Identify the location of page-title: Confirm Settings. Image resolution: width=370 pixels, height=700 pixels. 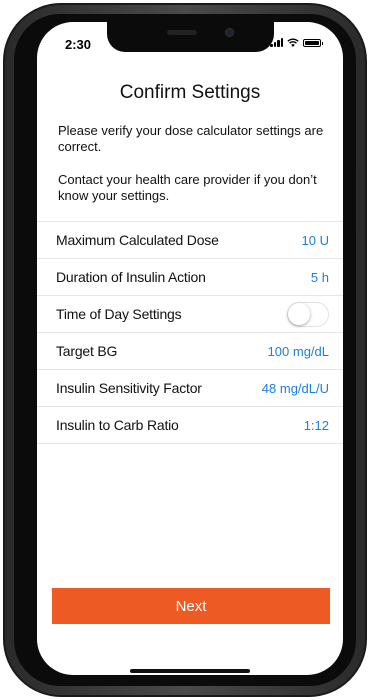
(190, 92).